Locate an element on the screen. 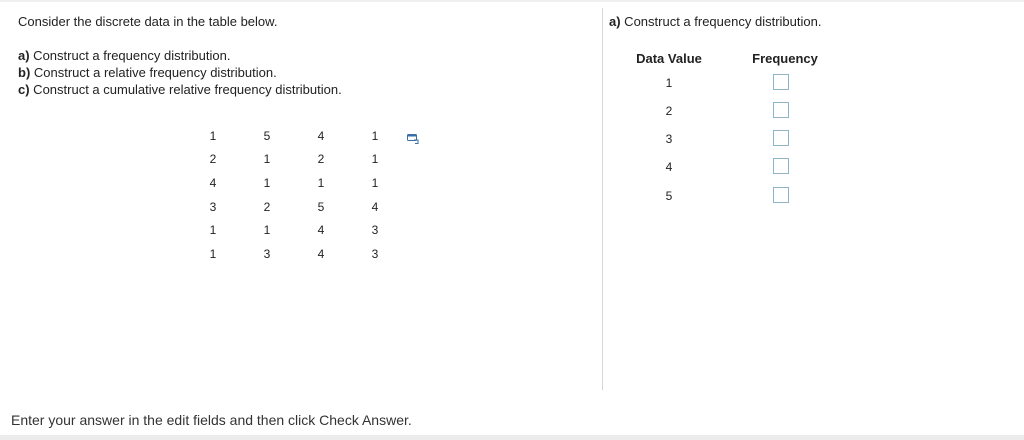 The image size is (1024, 440). data-value-cell: 2 is located at coordinates (669, 111).